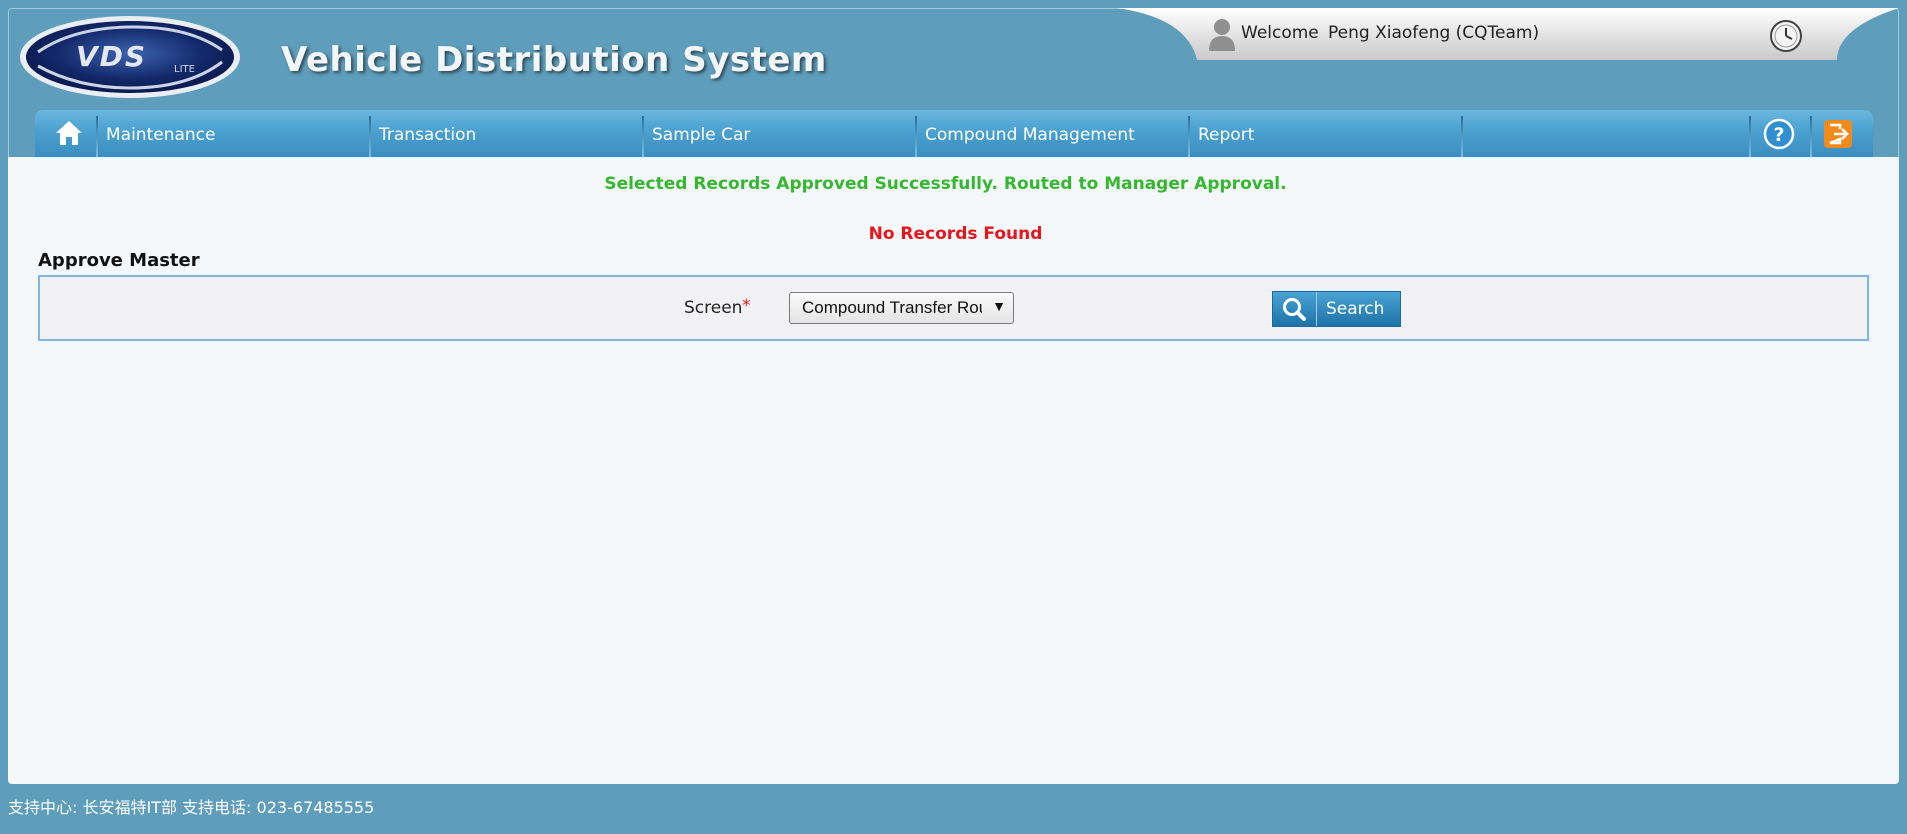 Image resolution: width=1907 pixels, height=834 pixels. What do you see at coordinates (701, 135) in the screenshot?
I see `nav-item-sample-car: Sample Car` at bounding box center [701, 135].